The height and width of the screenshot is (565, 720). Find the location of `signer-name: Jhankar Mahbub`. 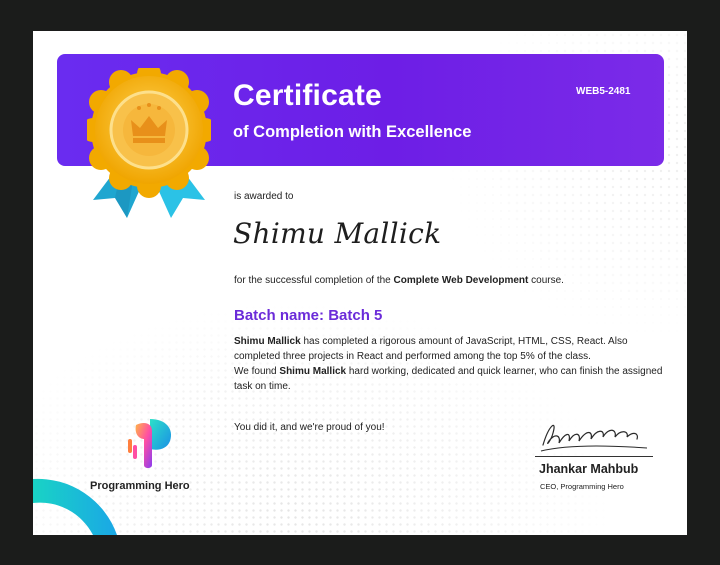

signer-name: Jhankar Mahbub is located at coordinates (589, 469).